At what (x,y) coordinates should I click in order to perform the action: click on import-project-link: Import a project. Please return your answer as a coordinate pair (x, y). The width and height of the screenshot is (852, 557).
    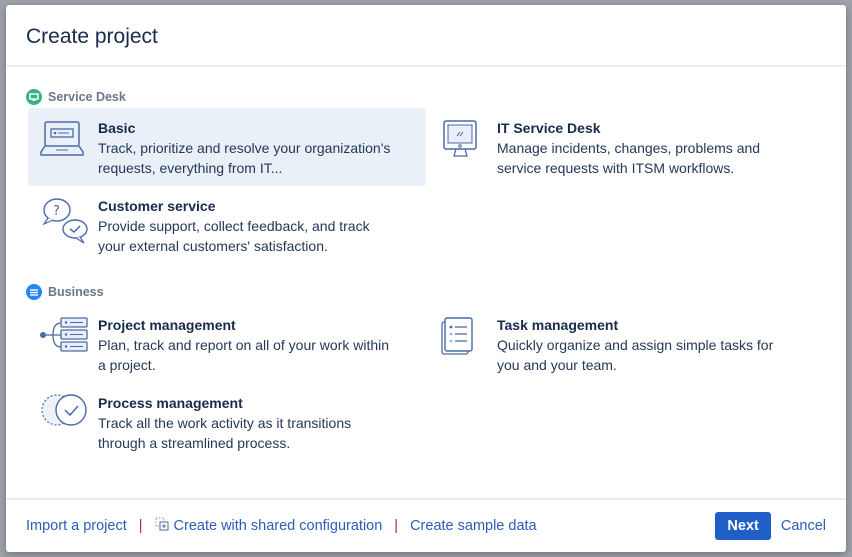
    Looking at the image, I should click on (76, 526).